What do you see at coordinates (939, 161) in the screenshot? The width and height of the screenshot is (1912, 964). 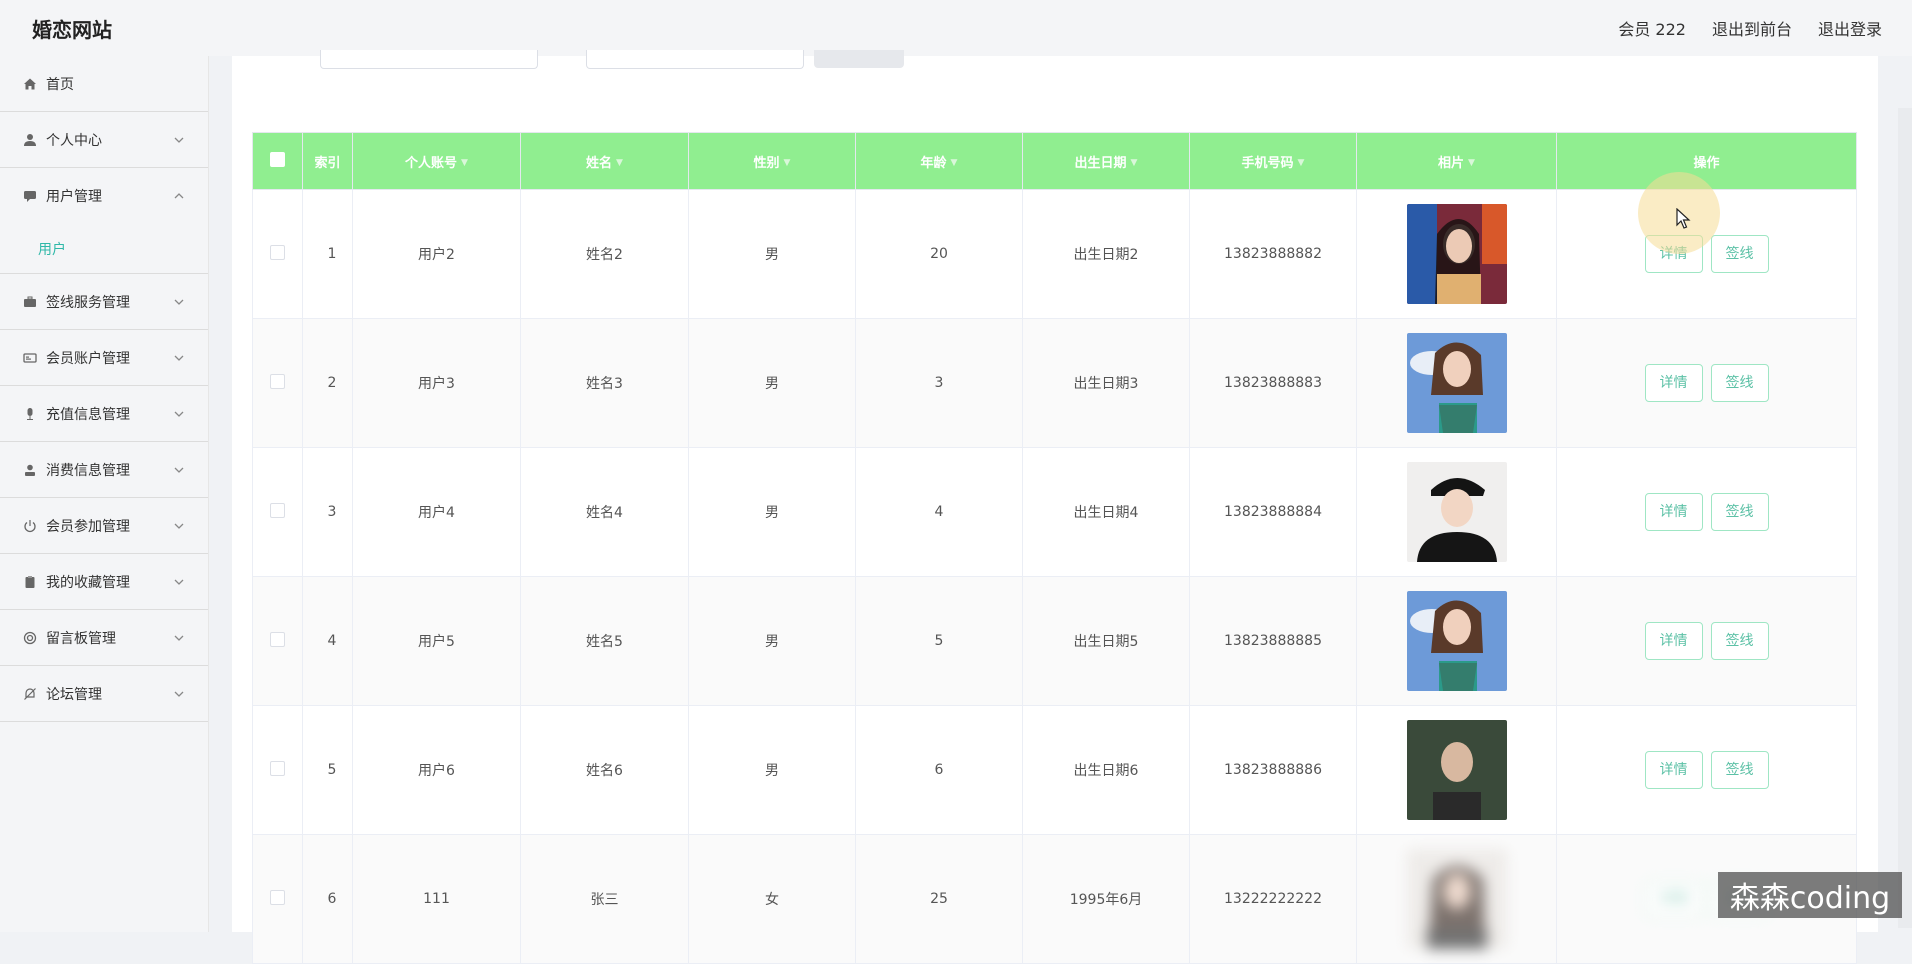 I see `column-header: 年龄 ▼` at bounding box center [939, 161].